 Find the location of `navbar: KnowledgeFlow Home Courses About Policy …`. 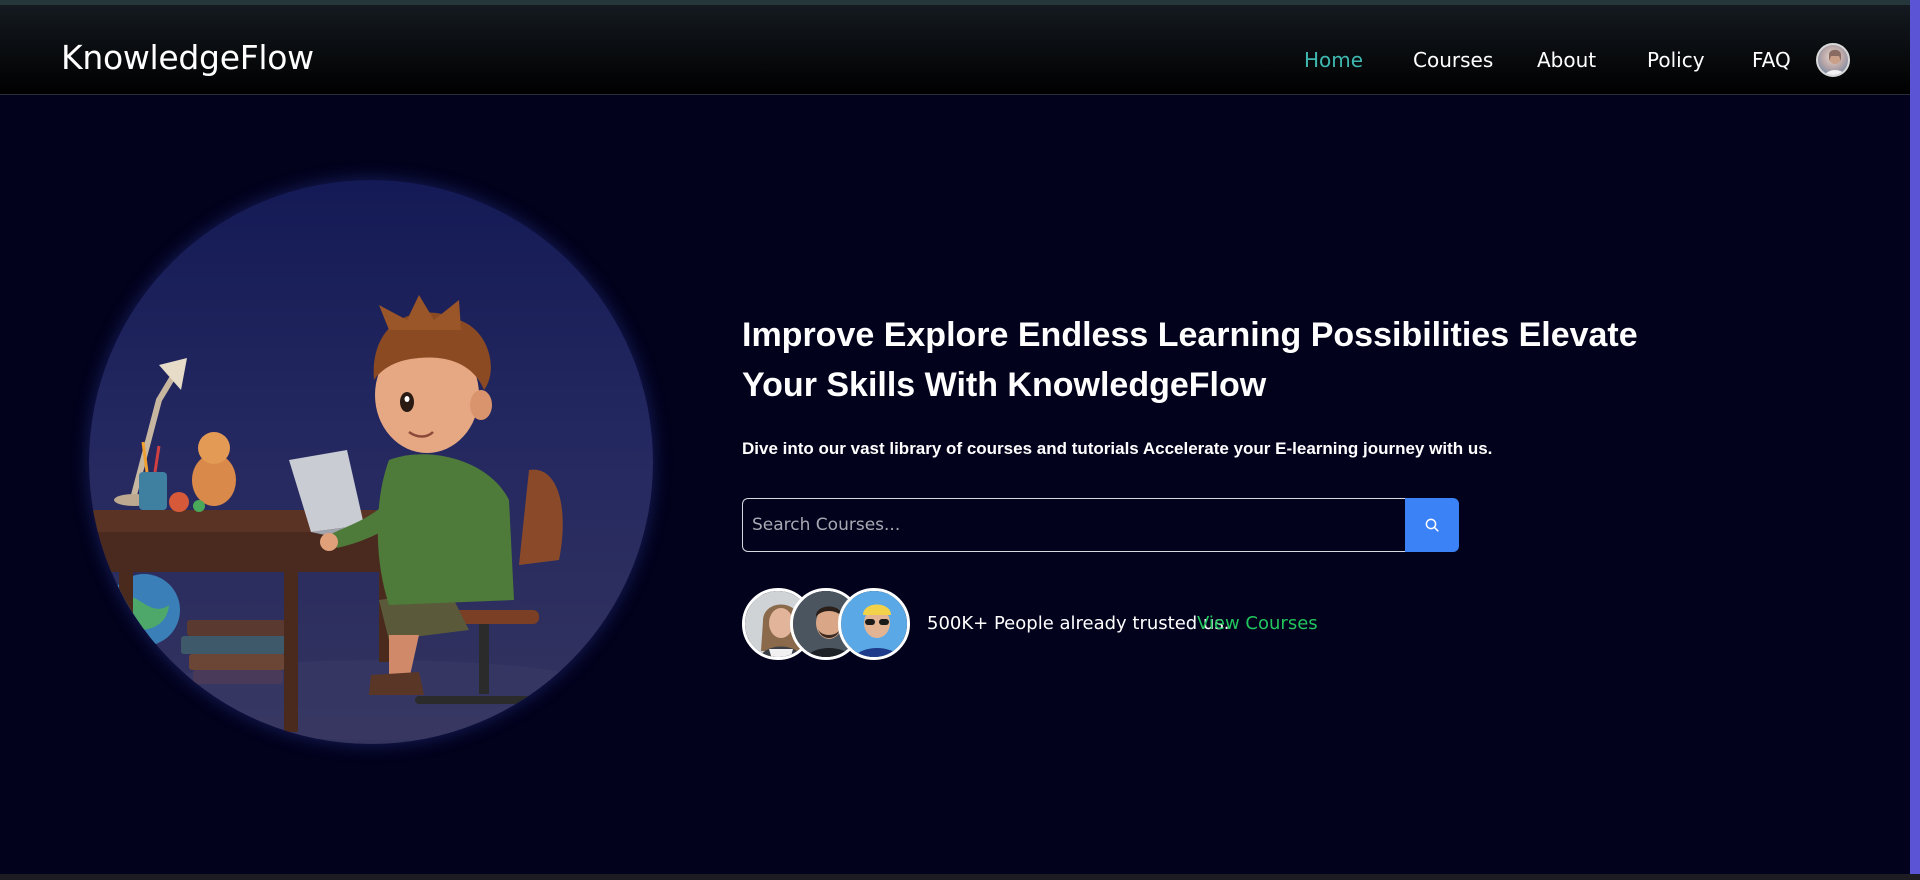

navbar: KnowledgeFlow Home Courses About Policy … is located at coordinates (955, 50).